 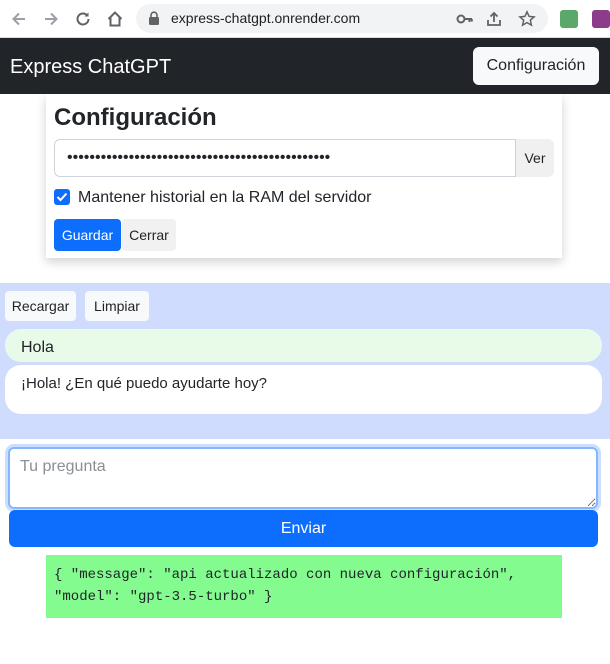 I want to click on show-key-button: Ver, so click(x=535, y=158).